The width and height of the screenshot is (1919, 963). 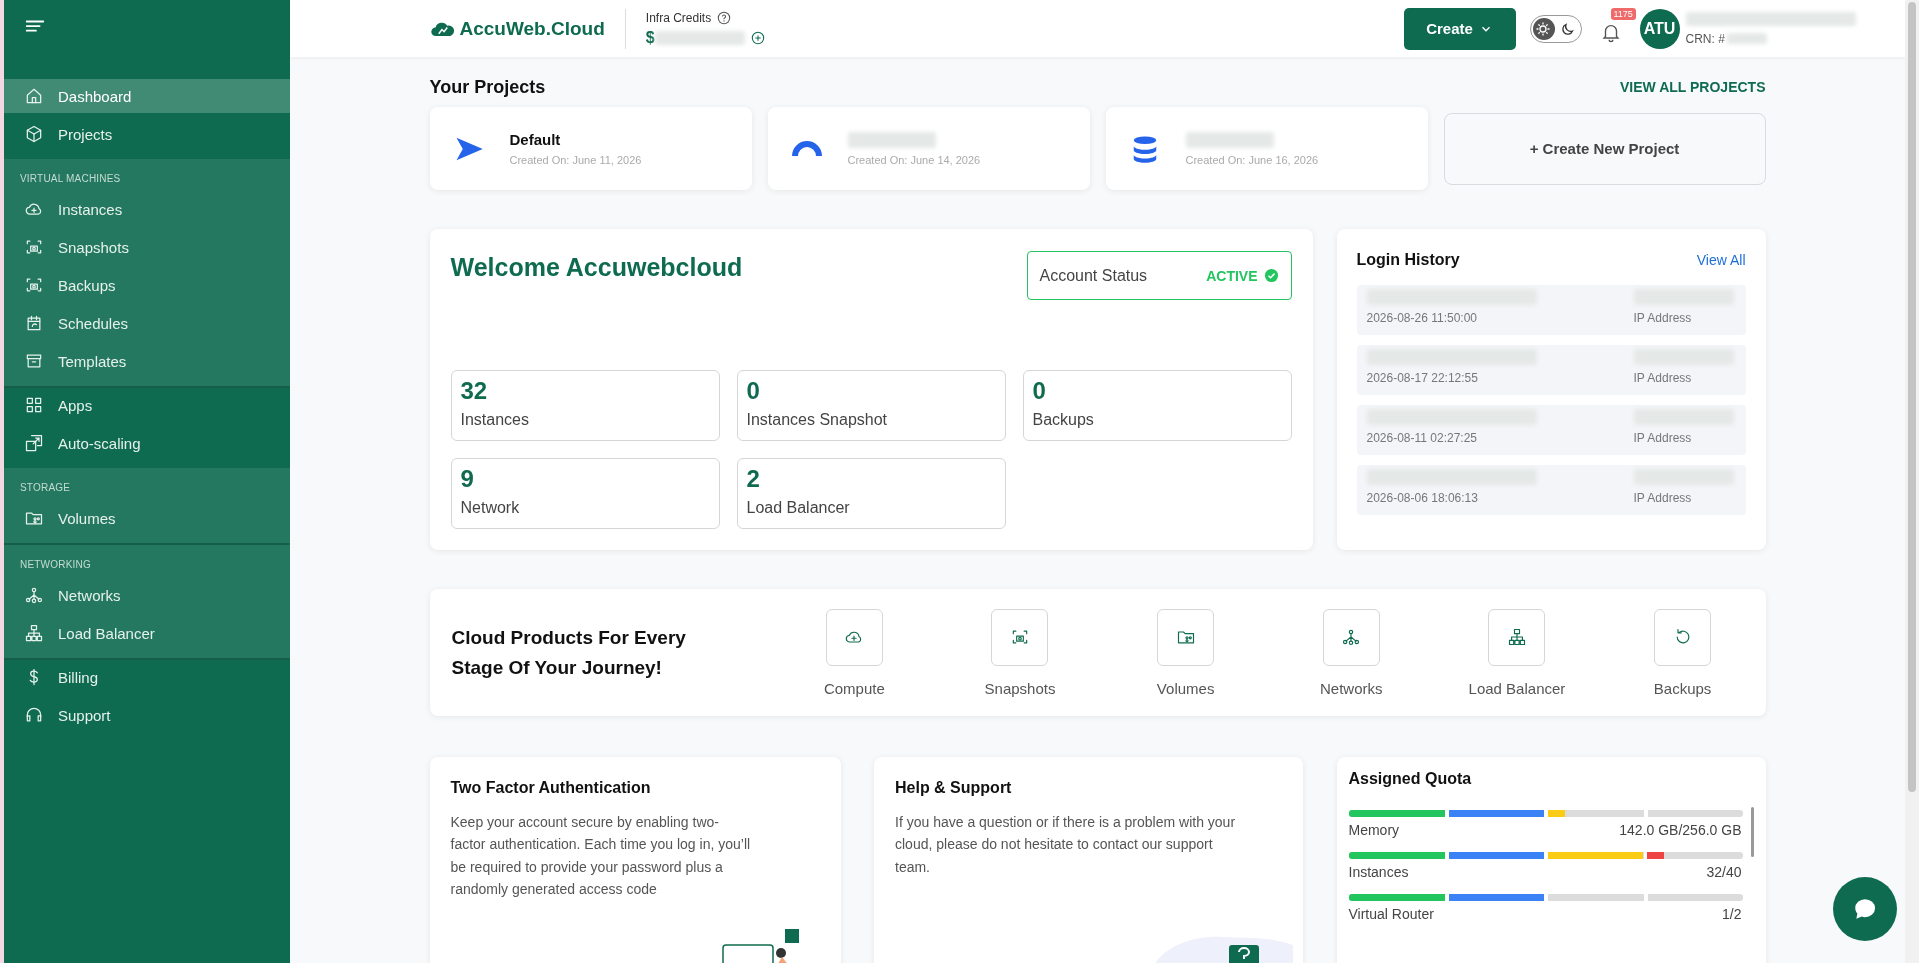 I want to click on sidebar-item: Instances, so click(x=147, y=209).